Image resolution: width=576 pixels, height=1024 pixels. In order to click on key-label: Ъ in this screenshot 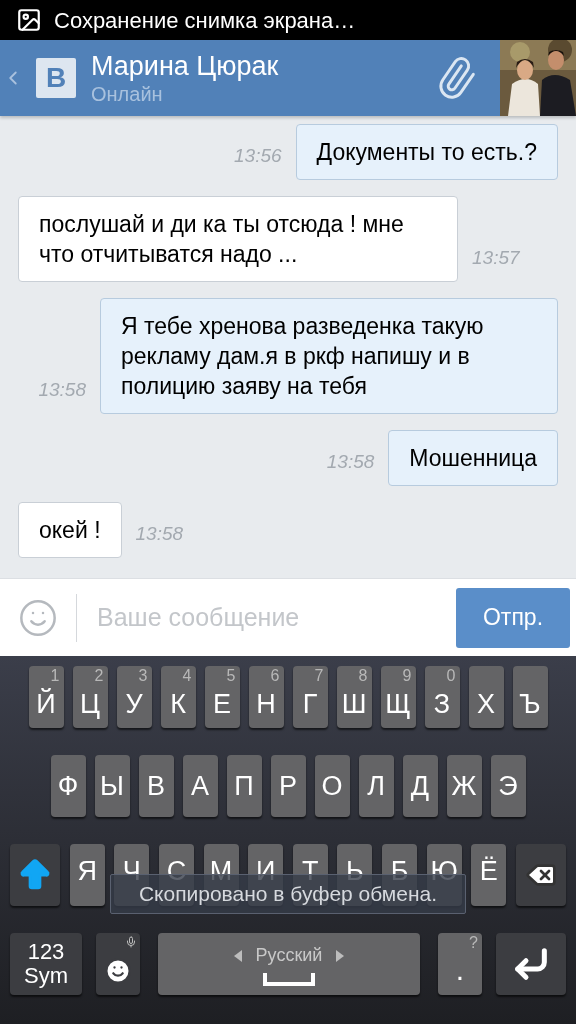, I will do `click(530, 704)`.